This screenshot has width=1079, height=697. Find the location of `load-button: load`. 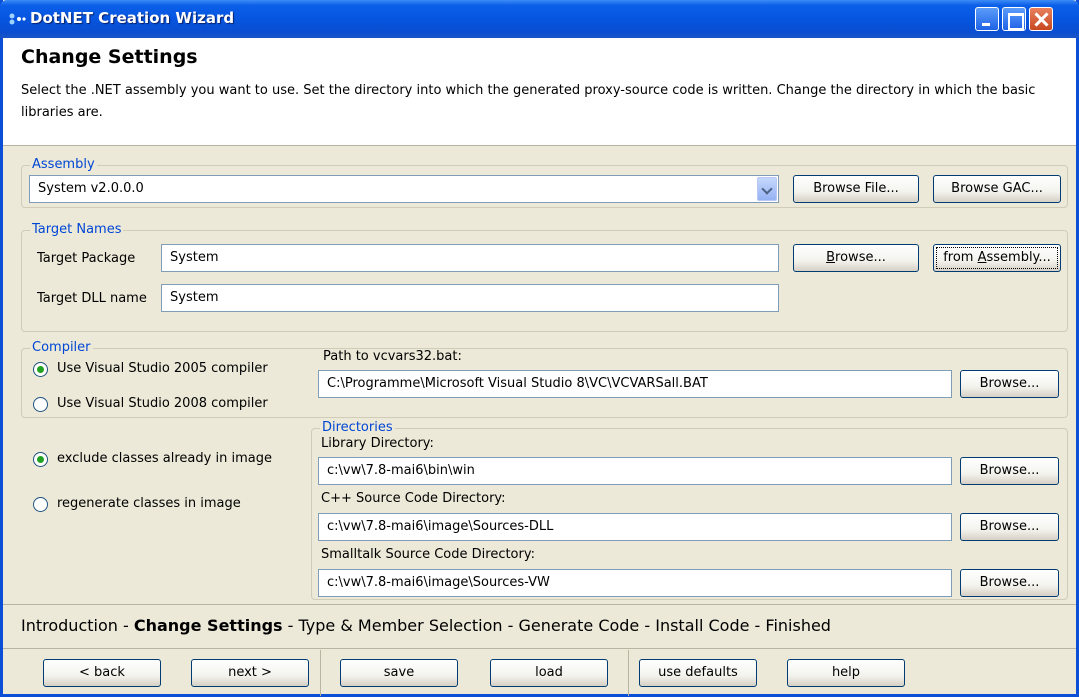

load-button: load is located at coordinates (549, 673).